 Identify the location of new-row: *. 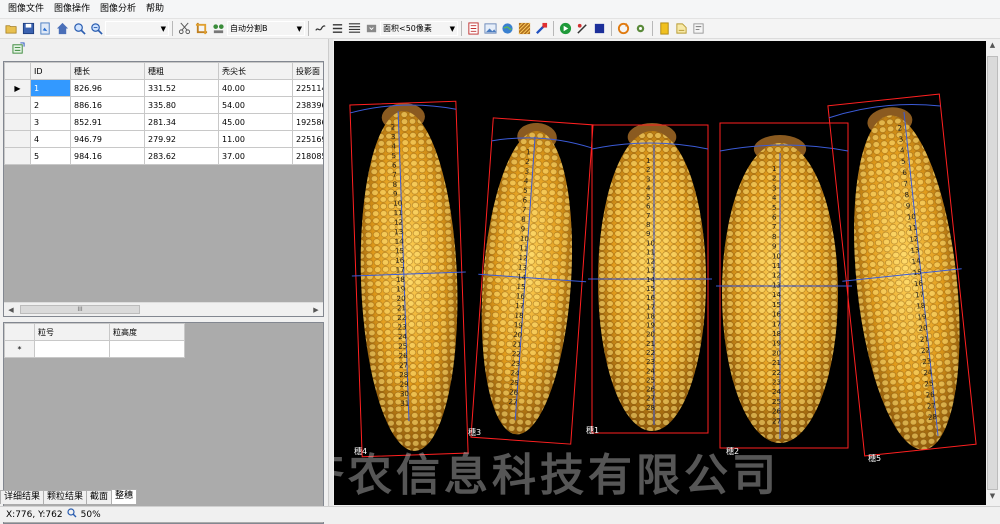
(94, 349).